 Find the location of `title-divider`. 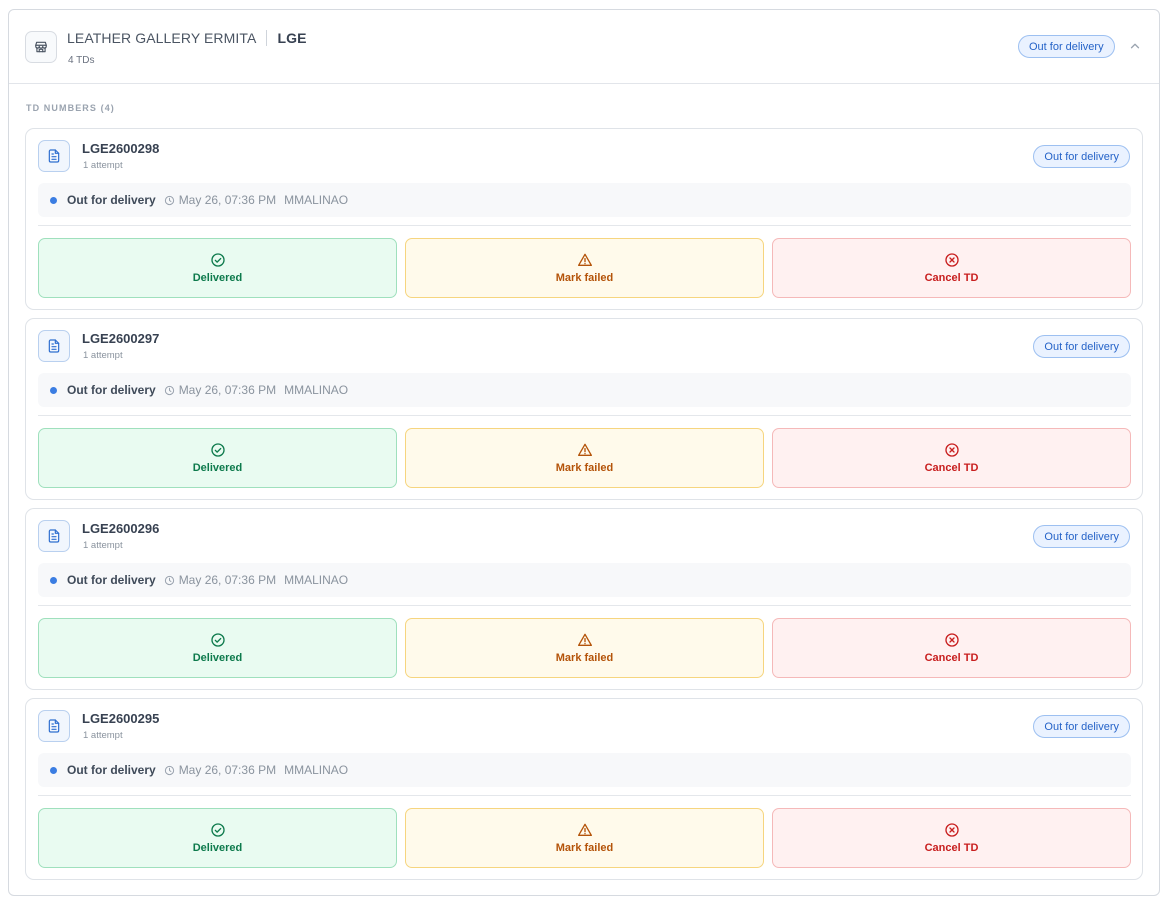

title-divider is located at coordinates (267, 38).